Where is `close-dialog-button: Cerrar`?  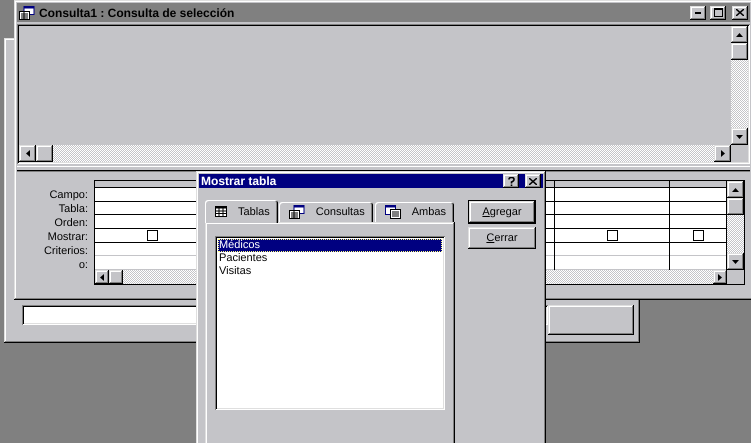
close-dialog-button: Cerrar is located at coordinates (502, 238).